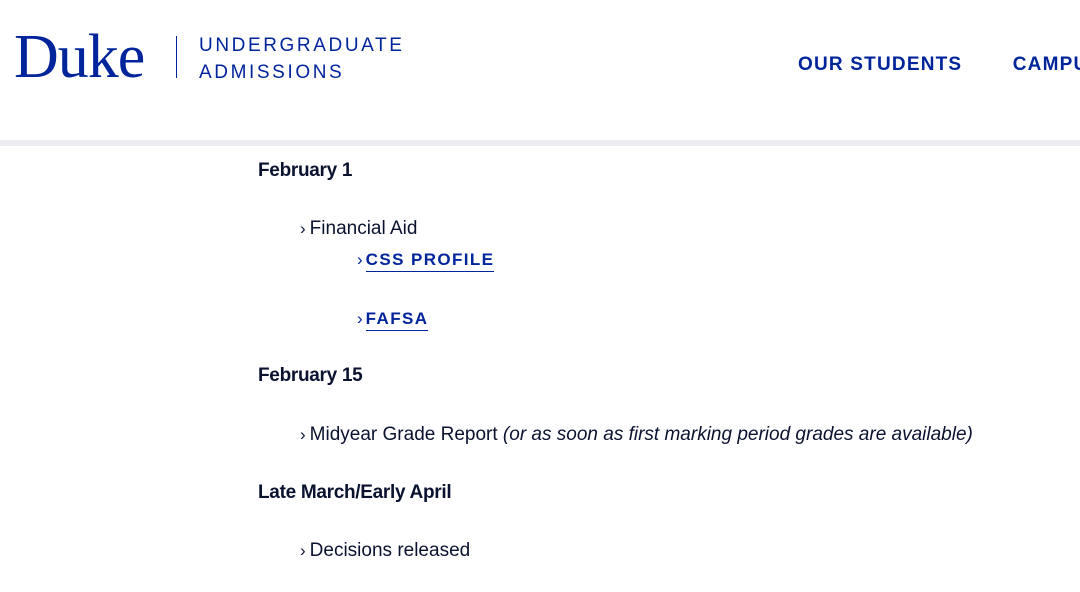 This screenshot has height=592, width=1080. What do you see at coordinates (1046, 65) in the screenshot?
I see `nav-item-campus: CAMPU` at bounding box center [1046, 65].